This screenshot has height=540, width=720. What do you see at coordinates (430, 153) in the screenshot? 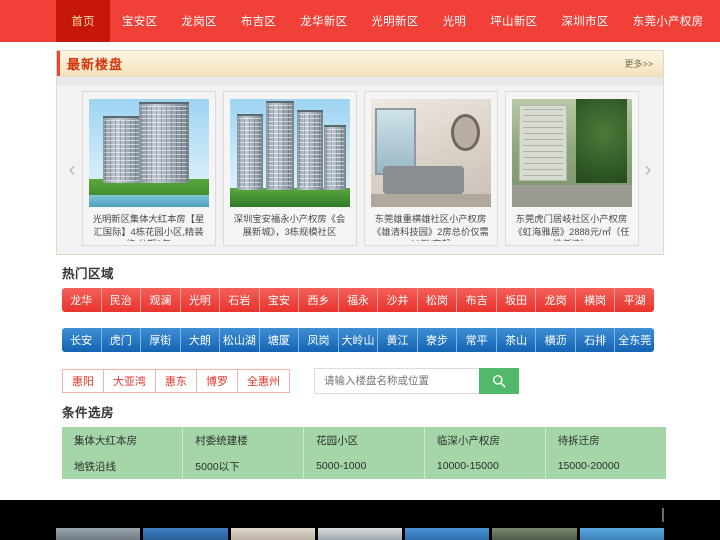
I see `property-image` at bounding box center [430, 153].